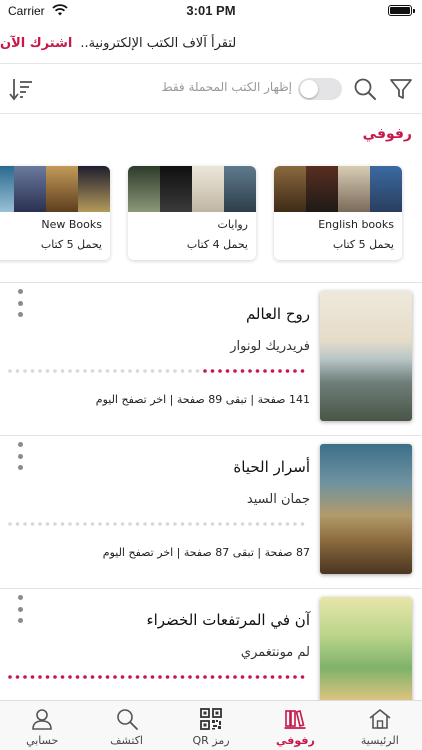 Image resolution: width=422 pixels, height=750 pixels. Describe the element at coordinates (379, 740) in the screenshot. I see `tab-label: الرئيسية` at that location.